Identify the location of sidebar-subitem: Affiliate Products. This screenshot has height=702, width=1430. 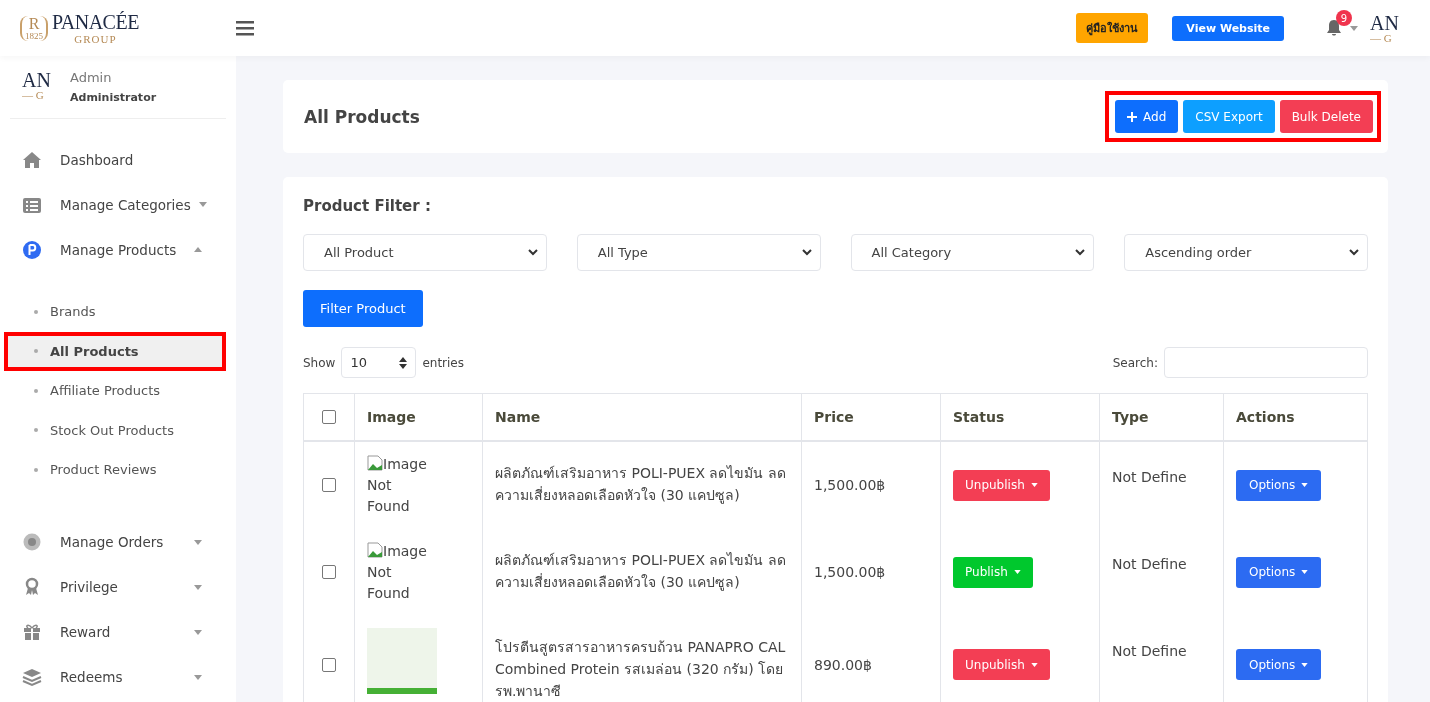
(115, 391).